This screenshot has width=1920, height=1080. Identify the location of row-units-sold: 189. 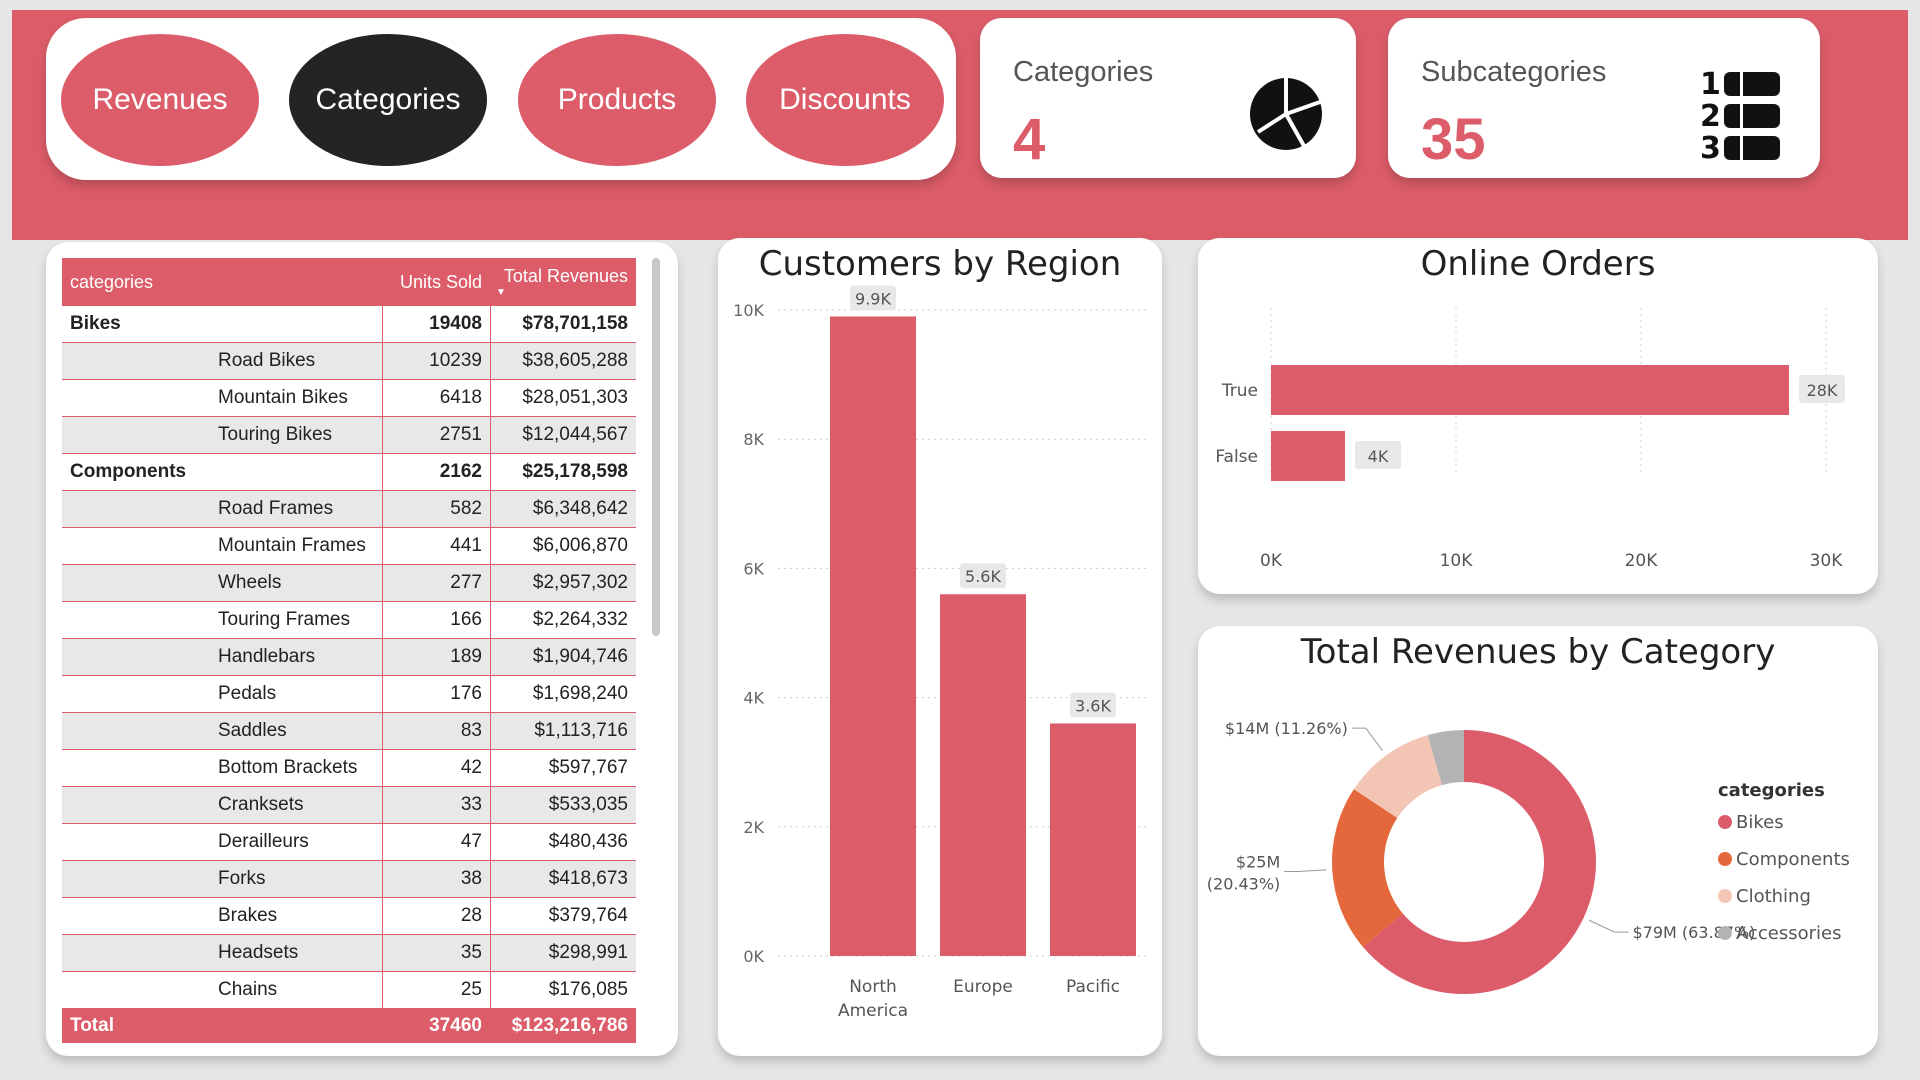
(436, 657).